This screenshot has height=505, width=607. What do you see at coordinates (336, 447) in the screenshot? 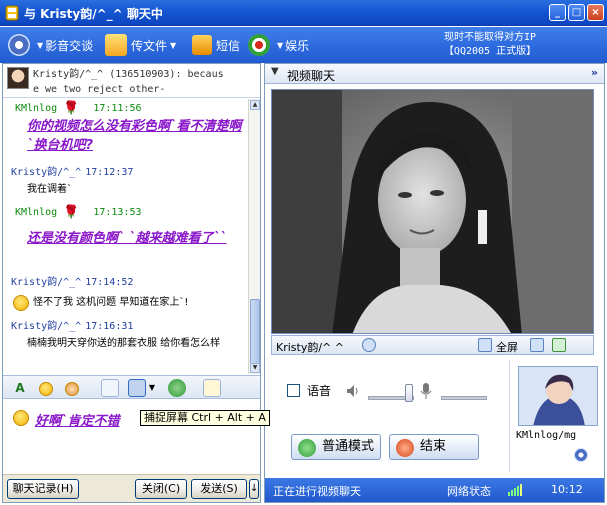
I see `normal-mode-button: 普通模式` at bounding box center [336, 447].